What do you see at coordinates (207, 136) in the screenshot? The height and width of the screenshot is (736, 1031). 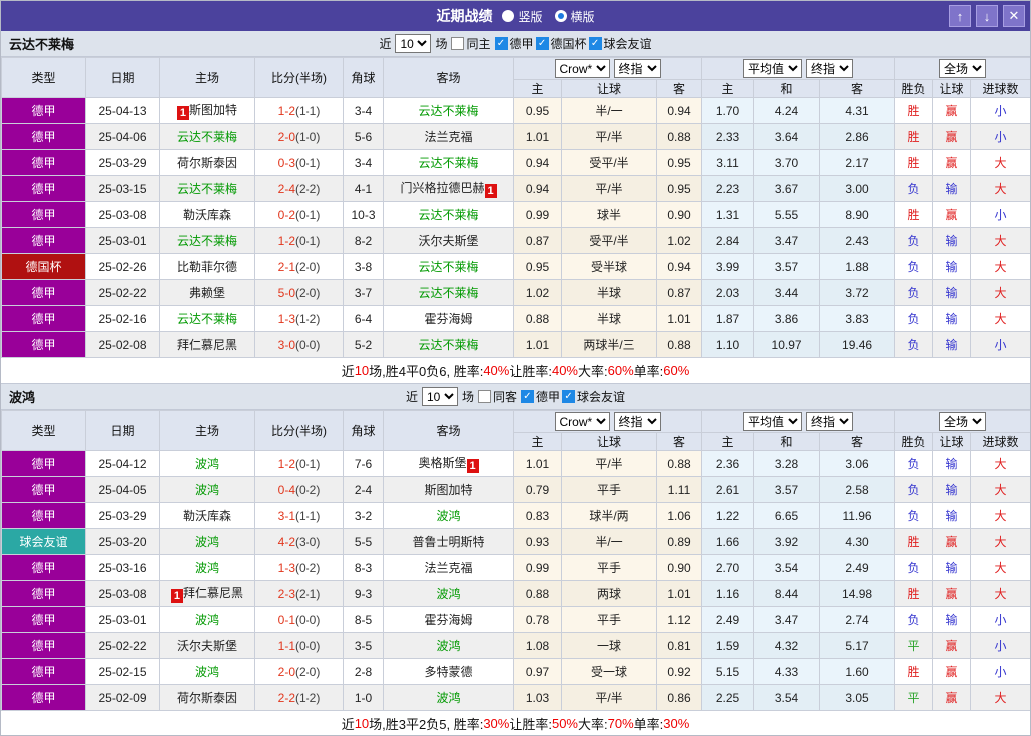 I see `home-team-cell: 云达不莱梅` at bounding box center [207, 136].